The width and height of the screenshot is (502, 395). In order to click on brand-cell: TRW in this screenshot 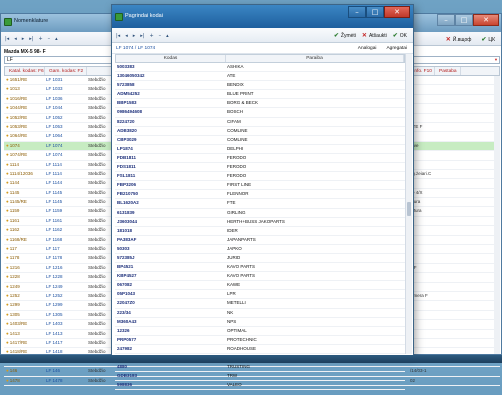, I will do `click(232, 376)`.